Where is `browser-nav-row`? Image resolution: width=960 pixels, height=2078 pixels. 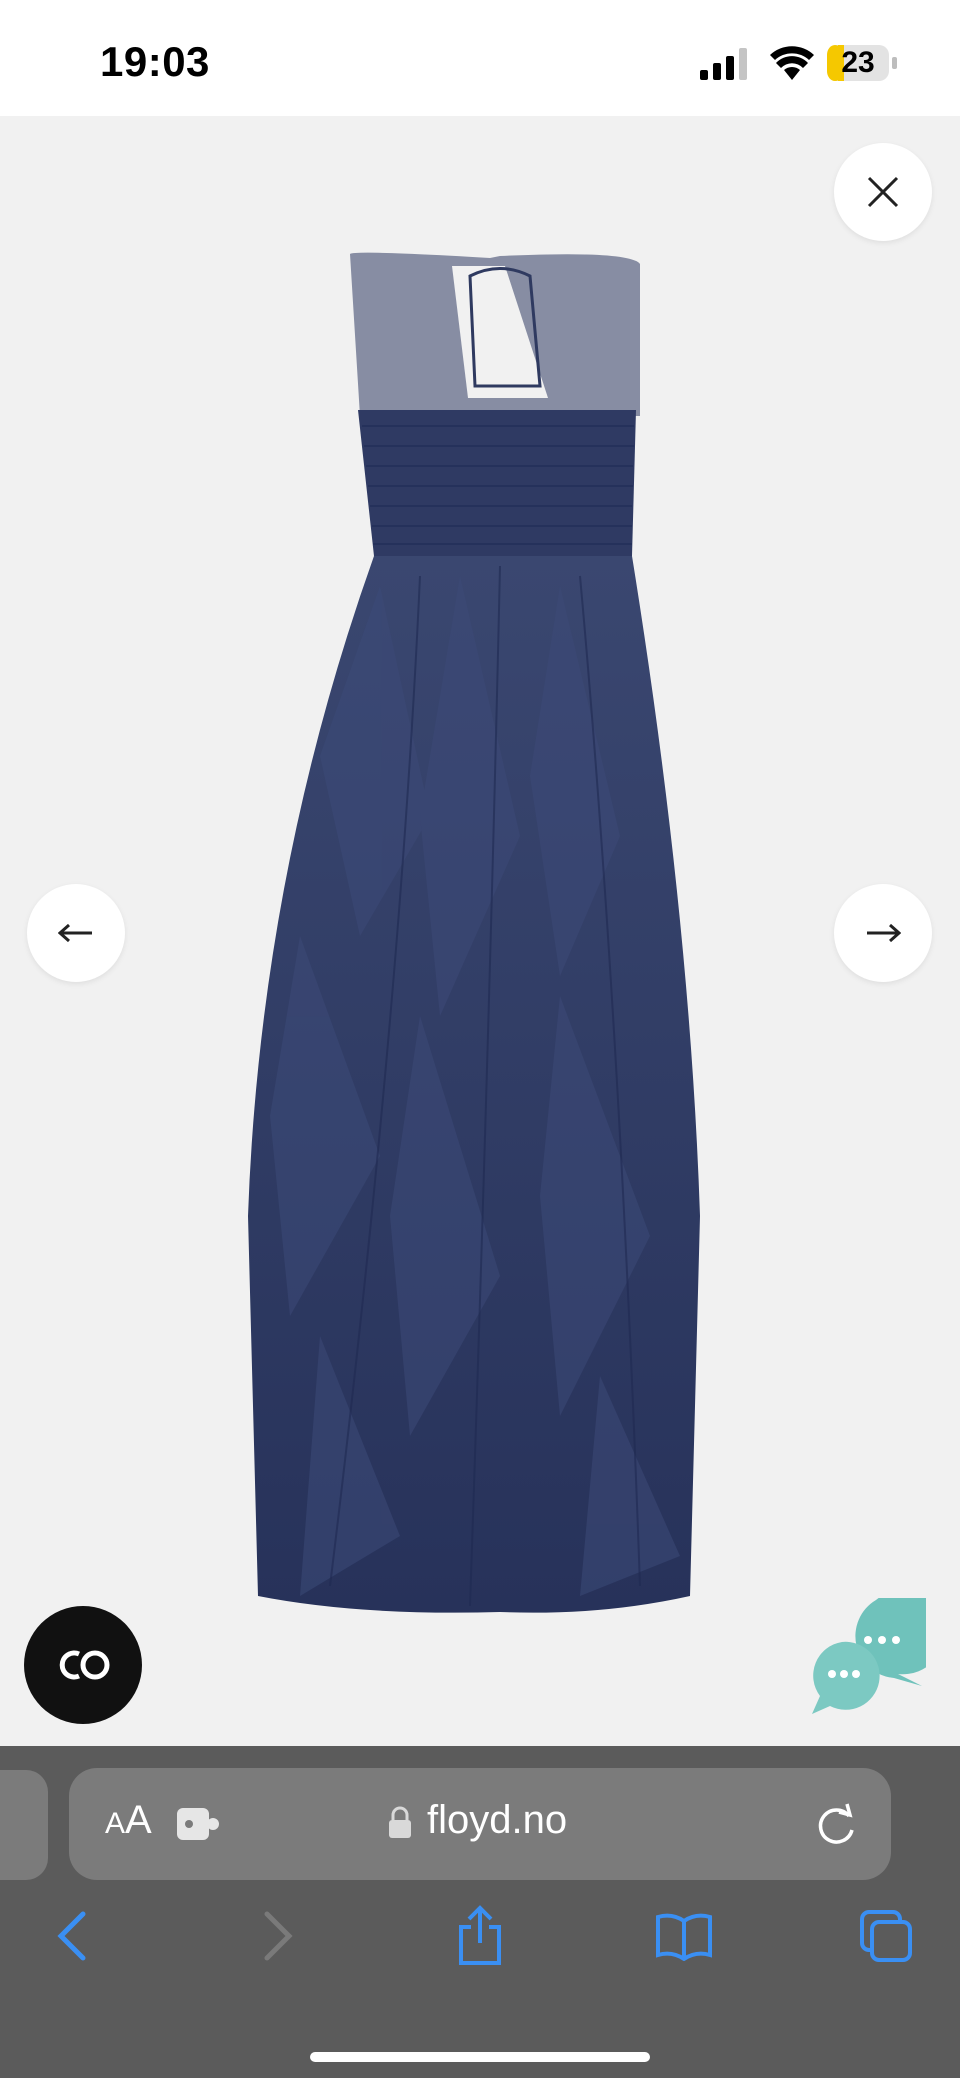 browser-nav-row is located at coordinates (480, 1946).